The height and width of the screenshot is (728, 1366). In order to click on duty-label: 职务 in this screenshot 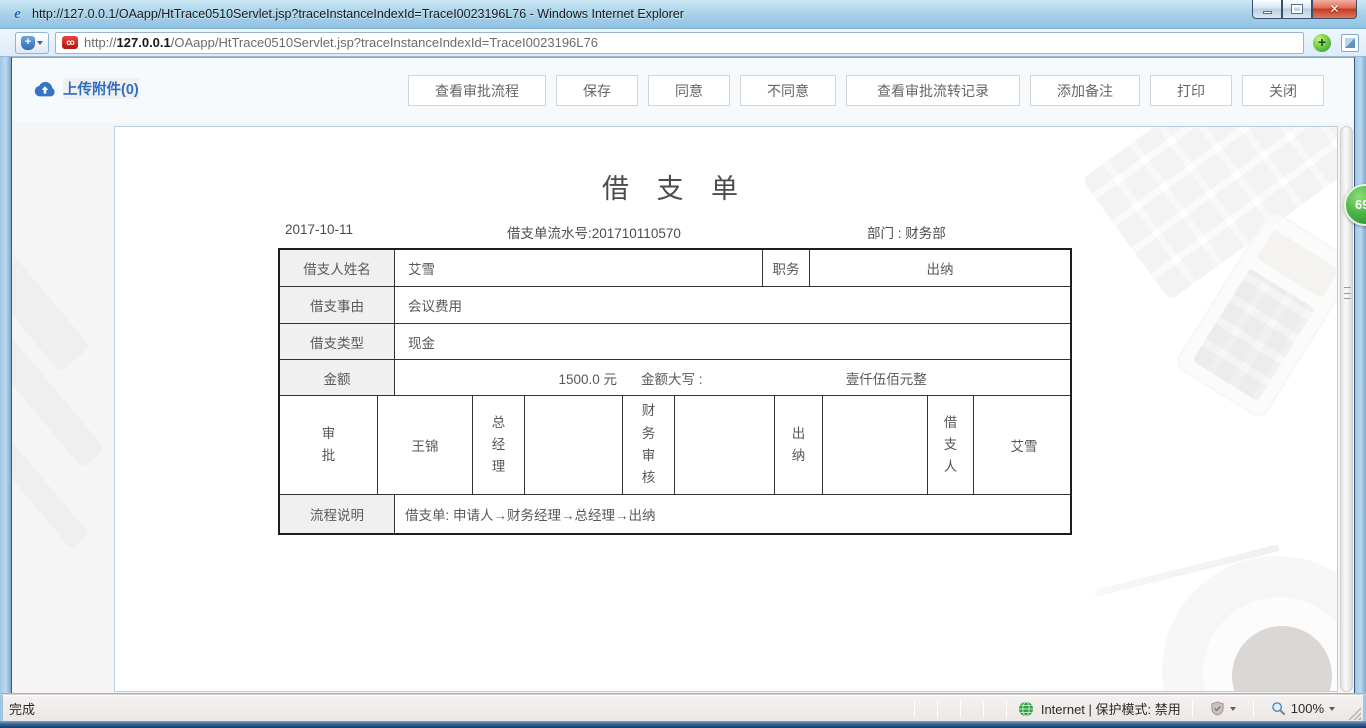, I will do `click(786, 268)`.